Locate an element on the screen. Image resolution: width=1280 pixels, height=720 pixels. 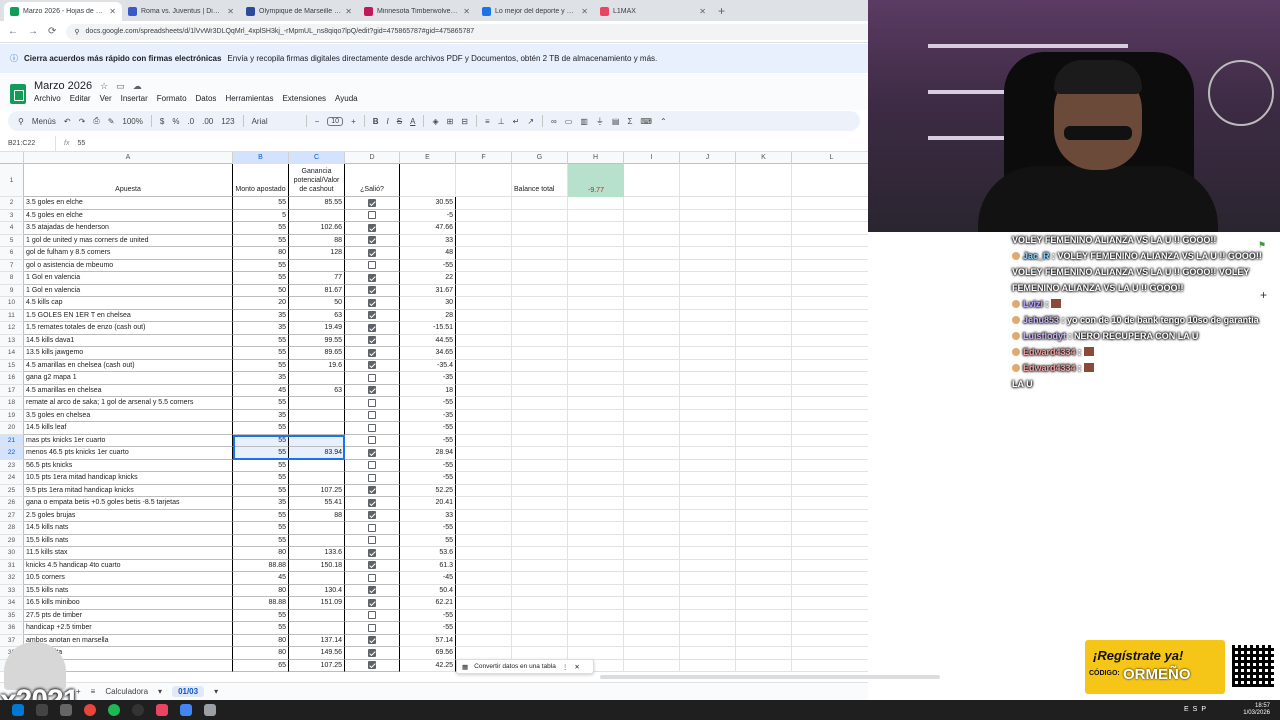
row-header: 13 is located at coordinates (12, 340).